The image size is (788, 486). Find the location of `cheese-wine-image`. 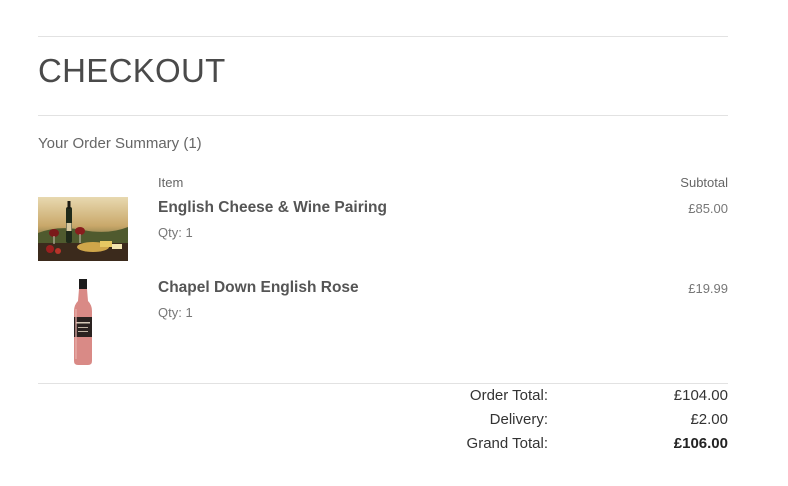

cheese-wine-image is located at coordinates (83, 229).